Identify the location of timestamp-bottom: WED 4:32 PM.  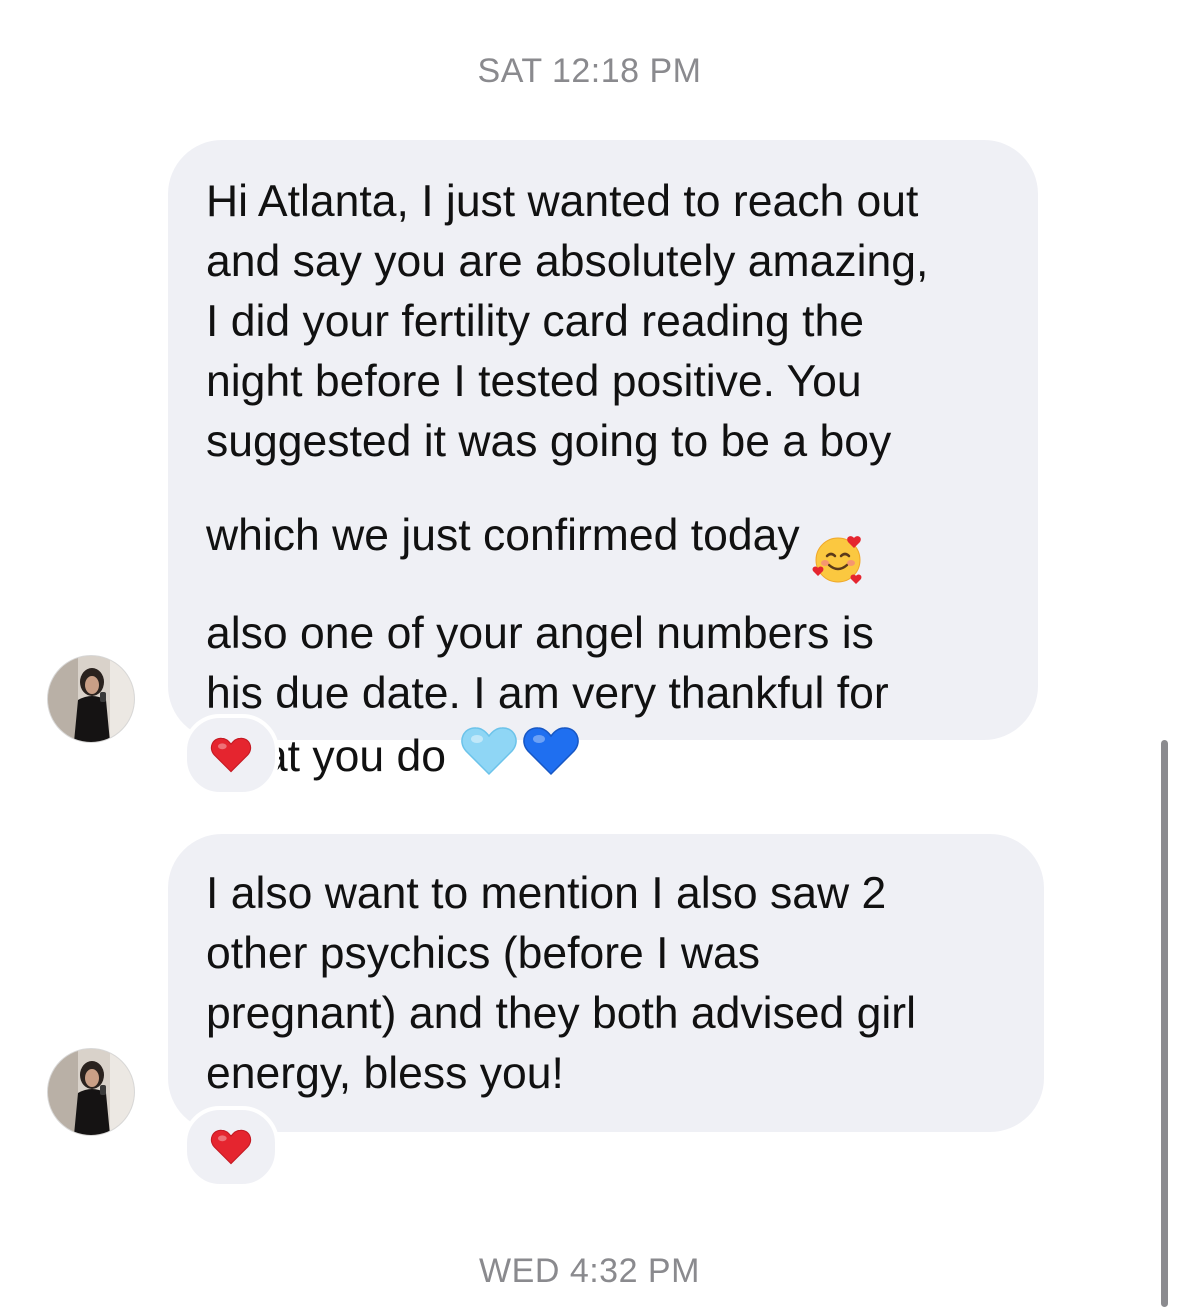
(589, 1271).